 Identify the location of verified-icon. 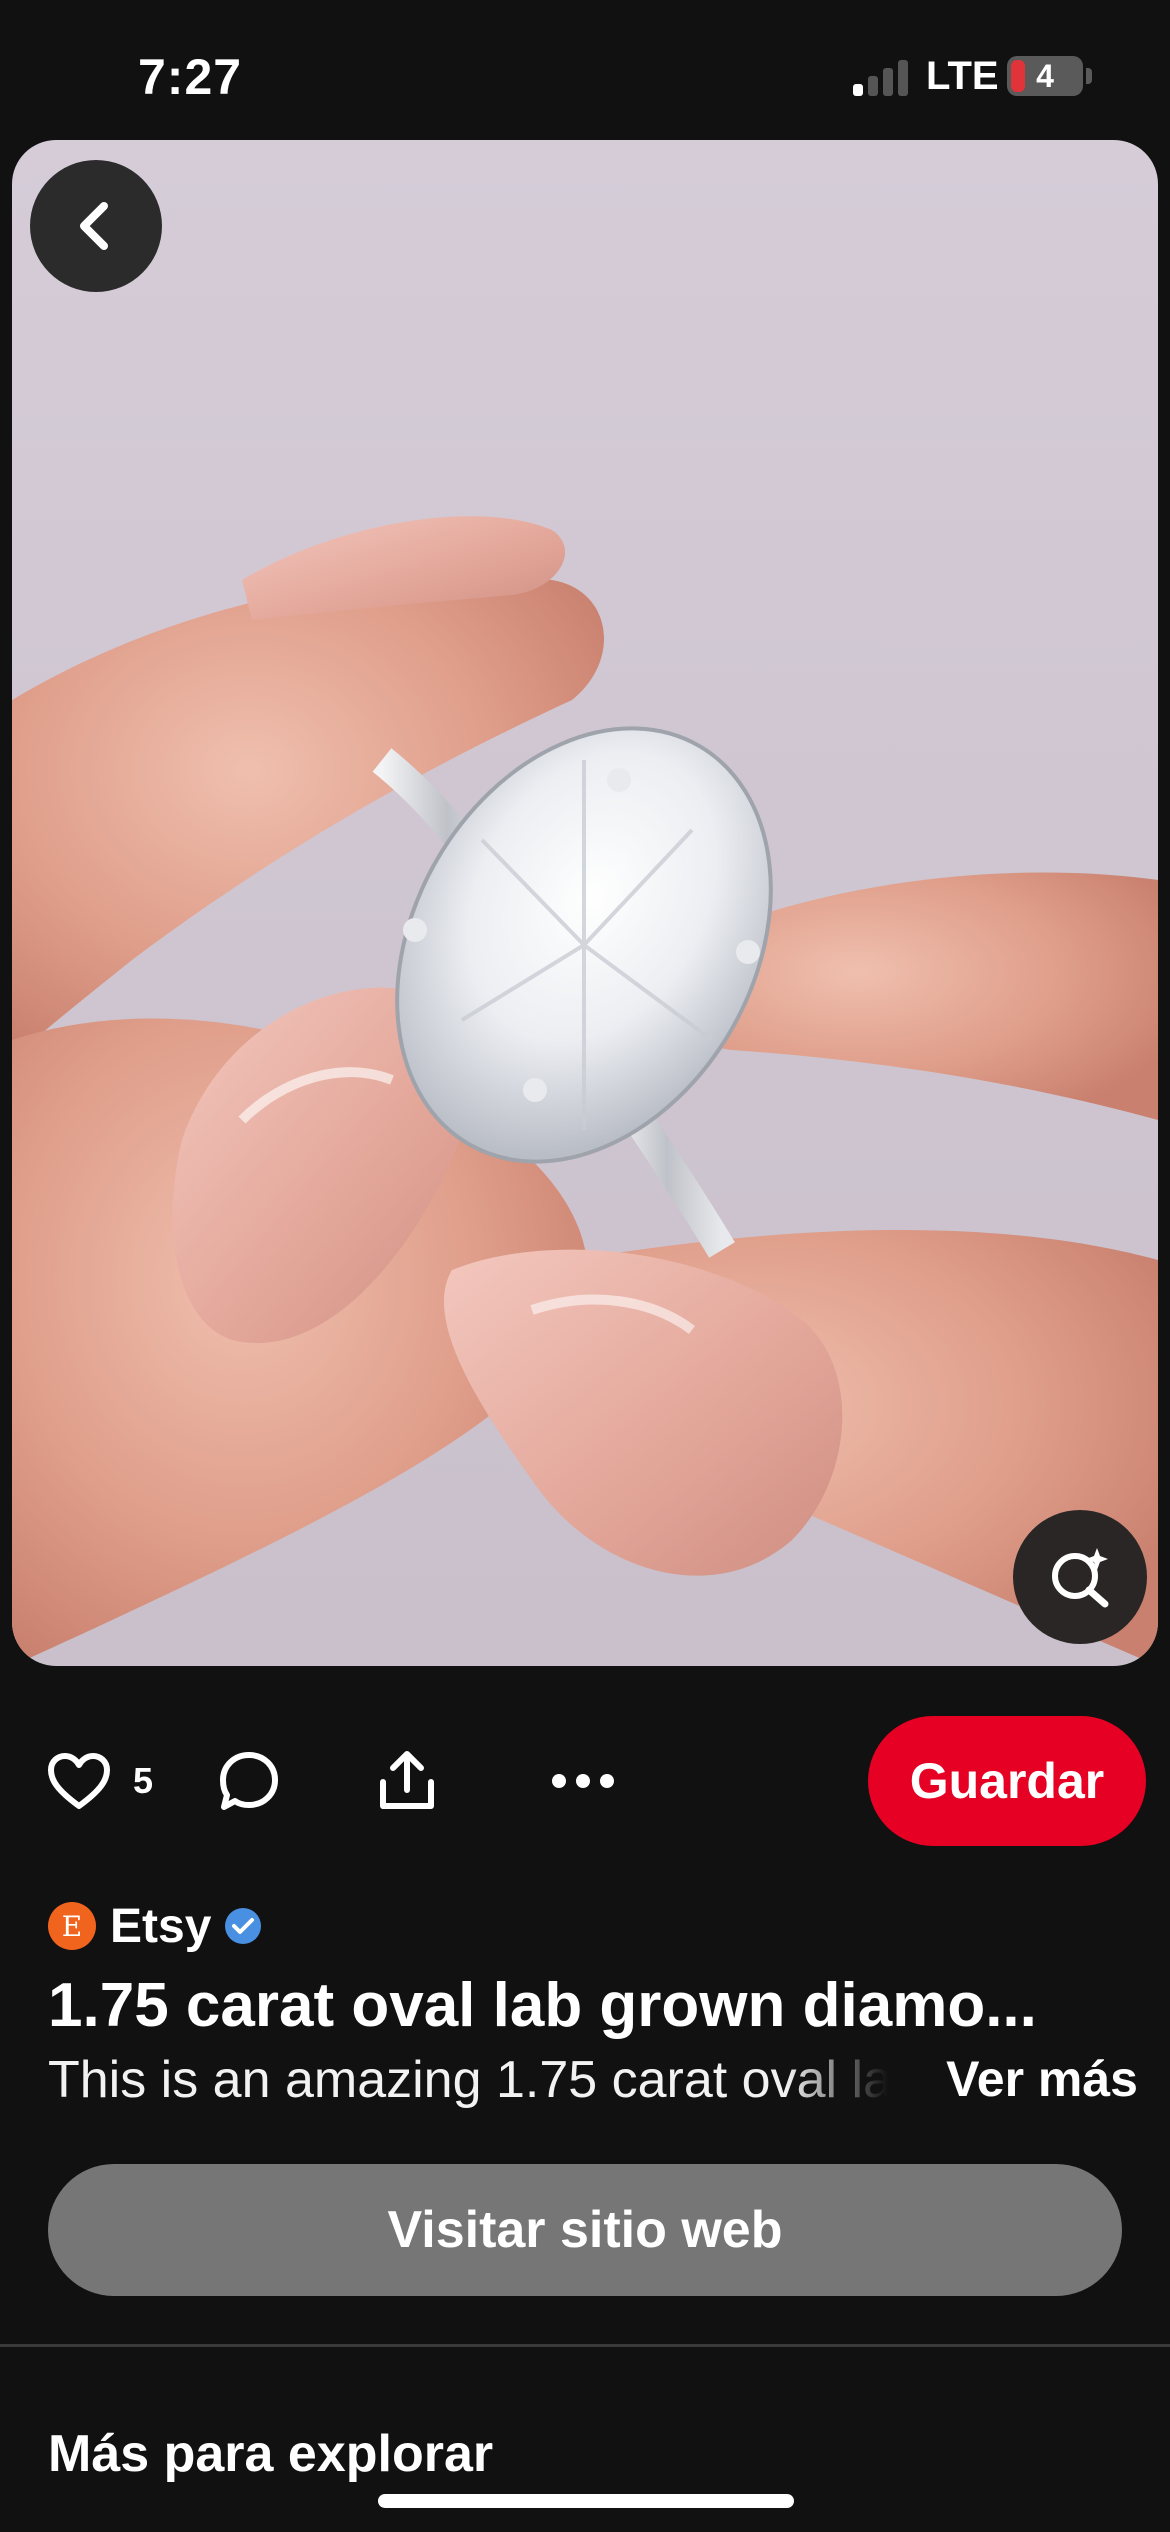
(243, 1926).